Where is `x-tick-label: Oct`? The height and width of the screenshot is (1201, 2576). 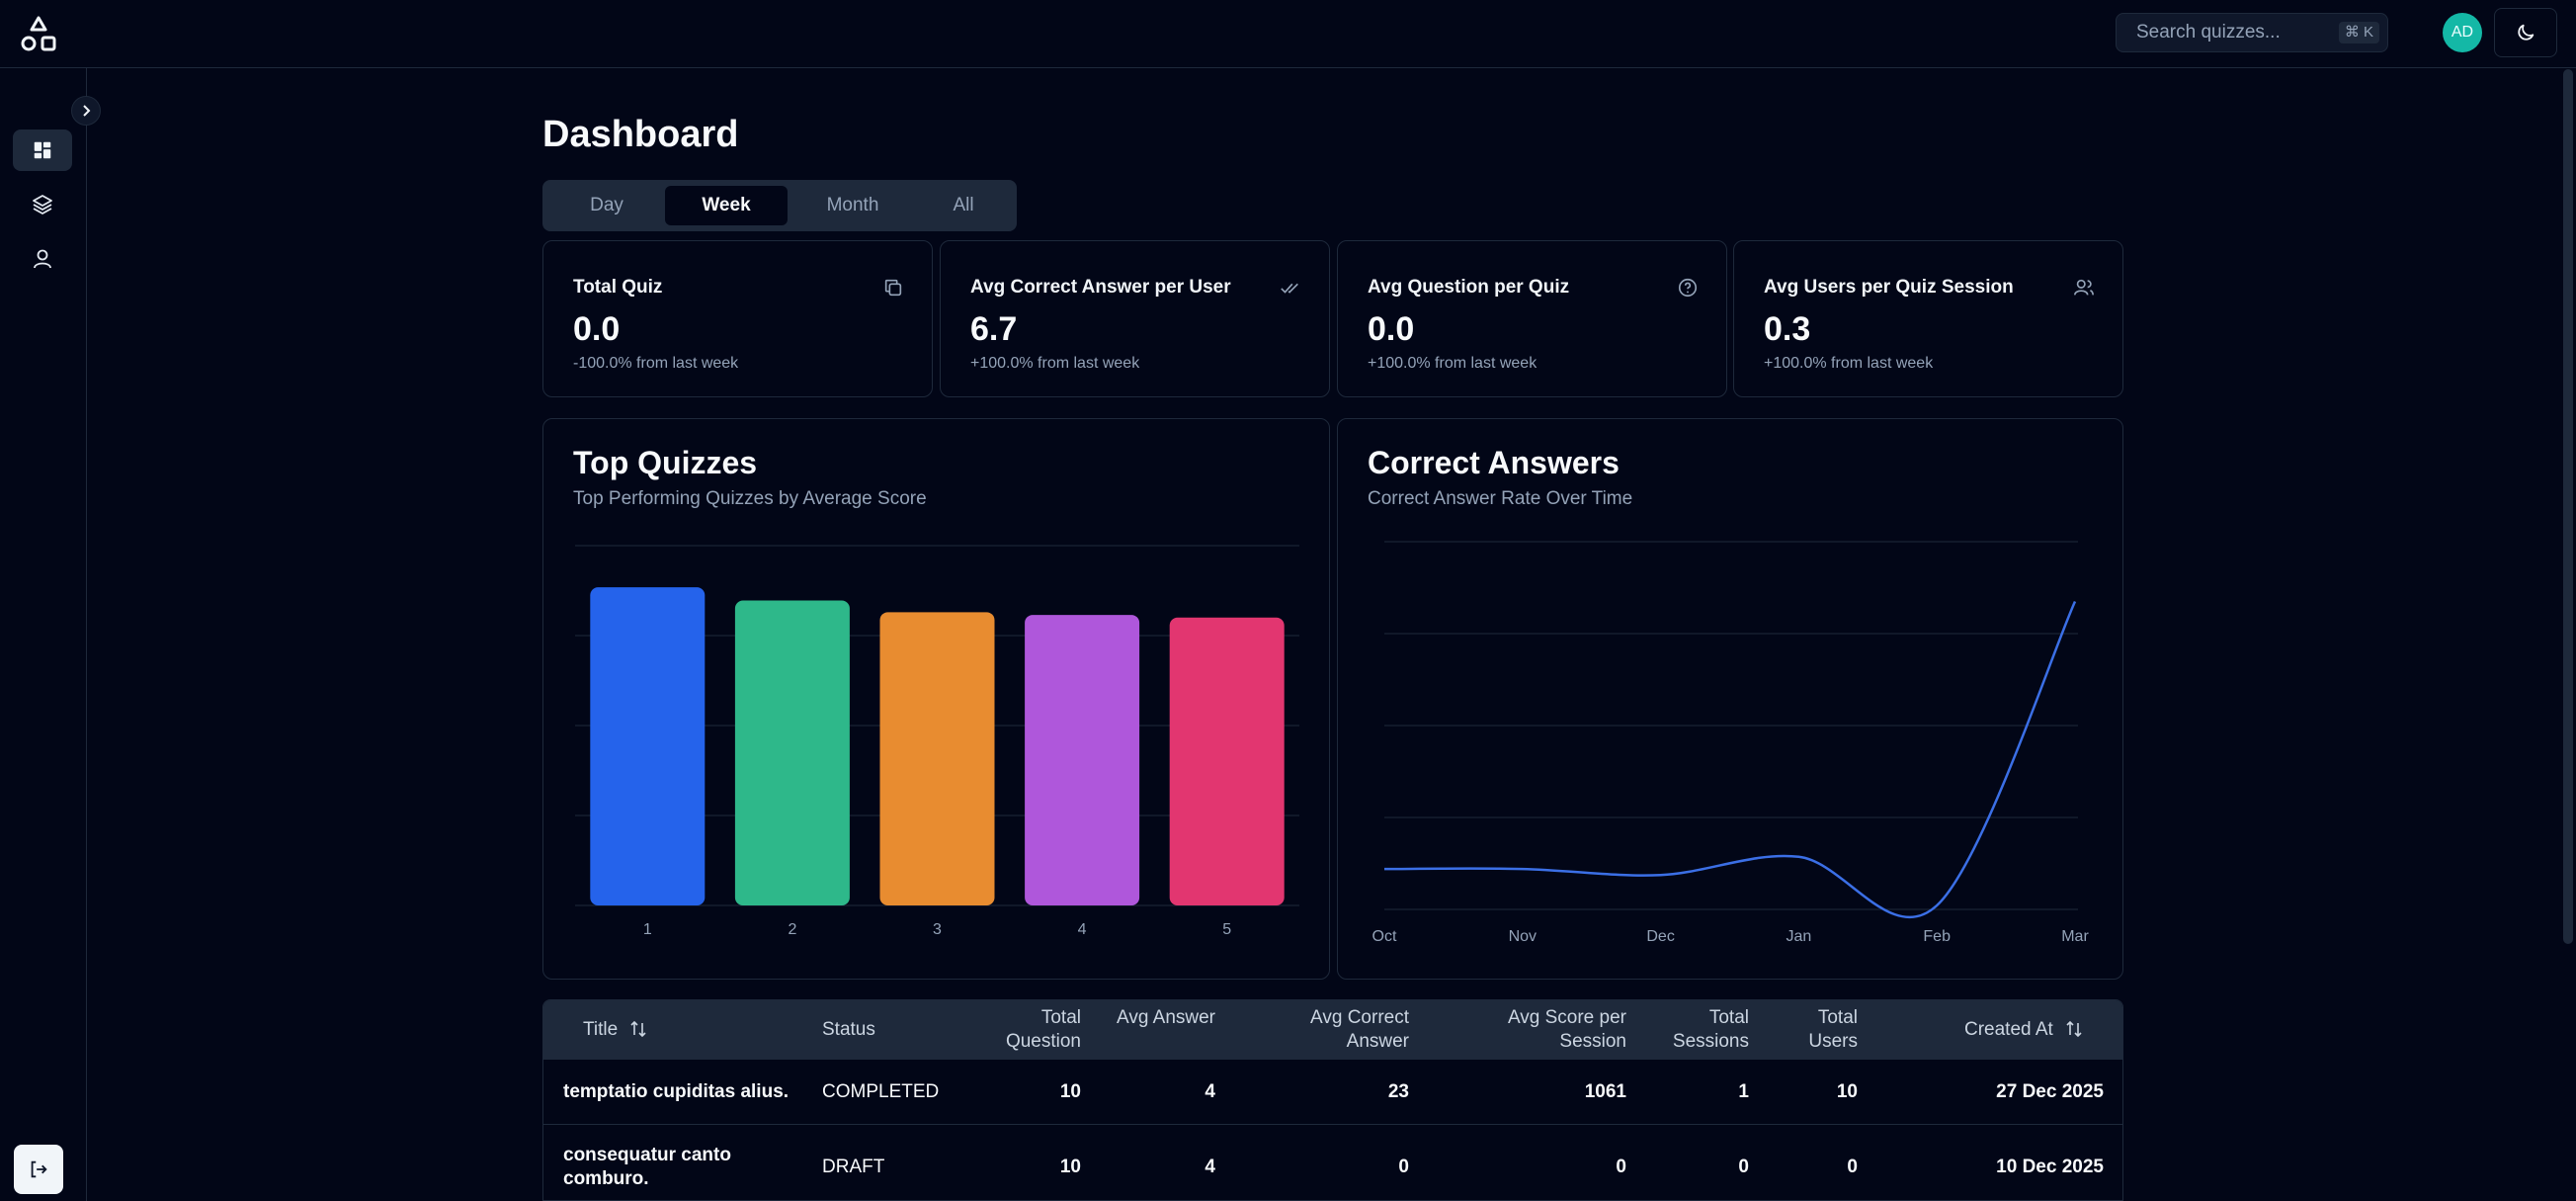
x-tick-label: Oct is located at coordinates (1384, 937).